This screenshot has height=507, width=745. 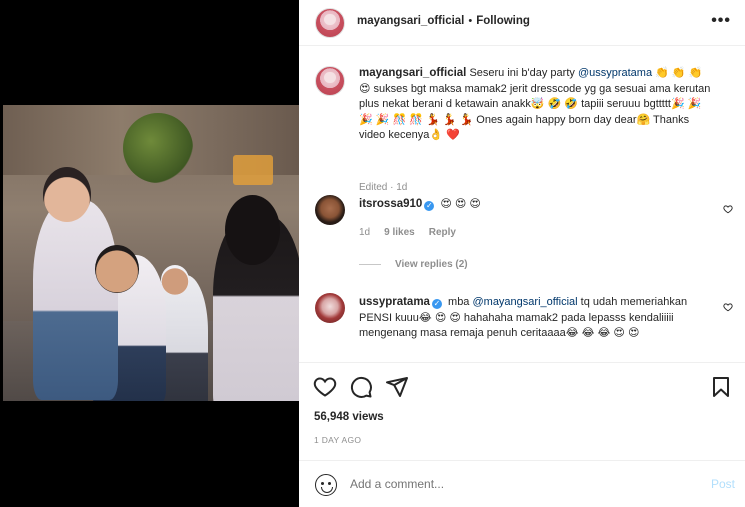 What do you see at coordinates (721, 21) in the screenshot?
I see `more-options-icon: •••` at bounding box center [721, 21].